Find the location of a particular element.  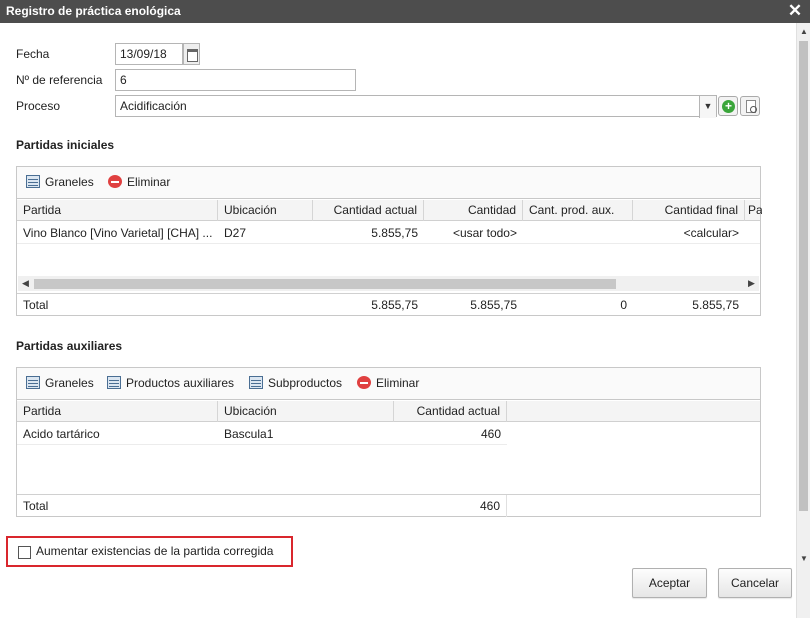

document-search-icon is located at coordinates (751, 106).